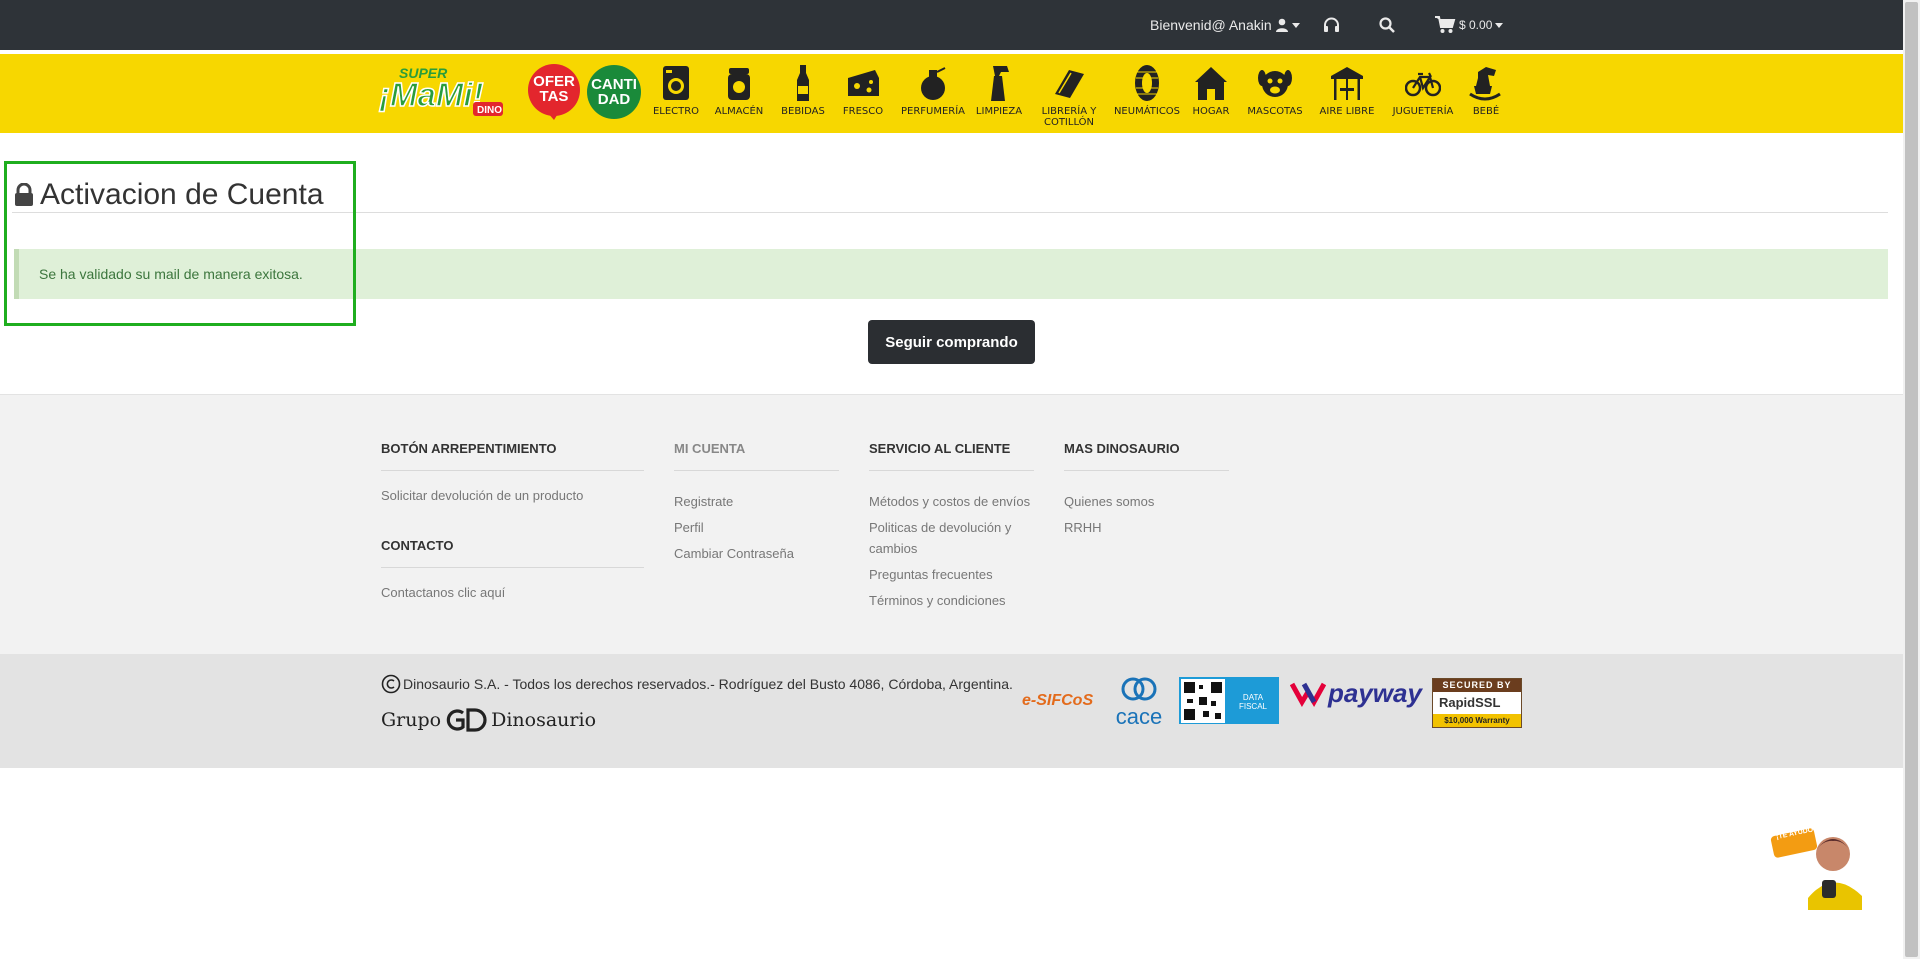 Image resolution: width=1920 pixels, height=959 pixels. What do you see at coordinates (1308, 694) in the screenshot?
I see `payway-logo-icon` at bounding box center [1308, 694].